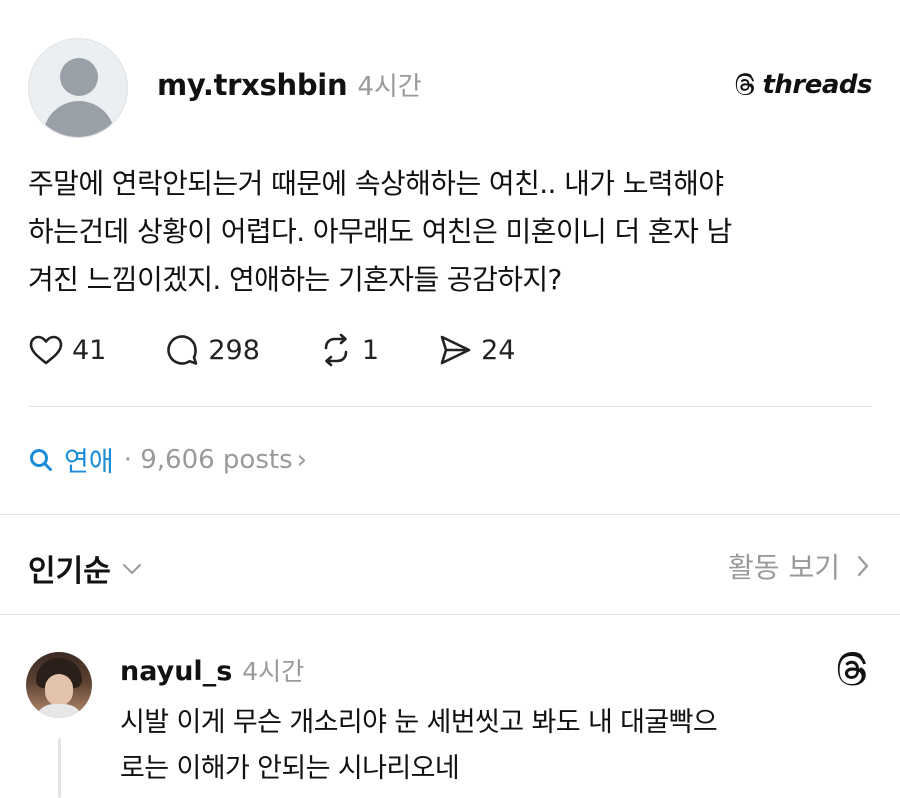  I want to click on chevron-right-icon, so click(863, 566).